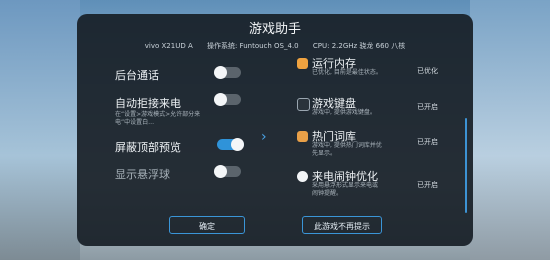 The width and height of the screenshot is (550, 260). What do you see at coordinates (347, 72) in the screenshot?
I see `feature-description: 已优化, 目前是最佳状态。` at bounding box center [347, 72].